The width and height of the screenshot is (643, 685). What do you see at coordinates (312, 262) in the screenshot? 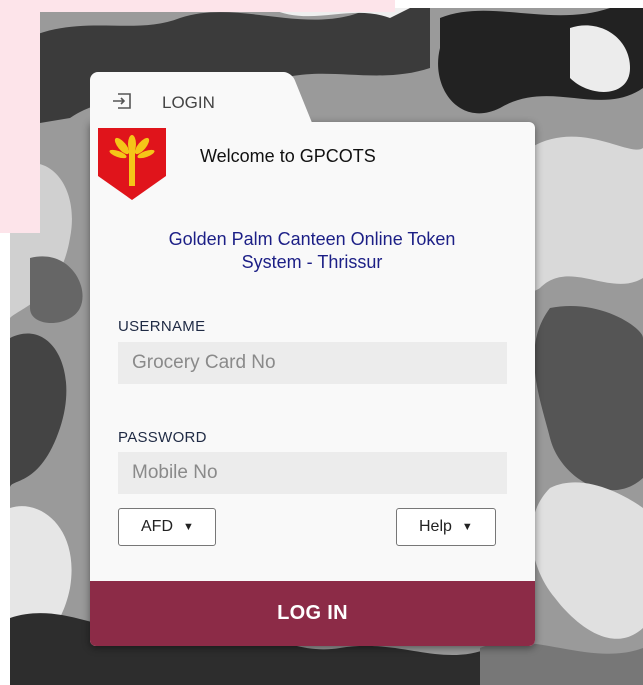
I see `system-name-line2: System - Thrissur` at bounding box center [312, 262].